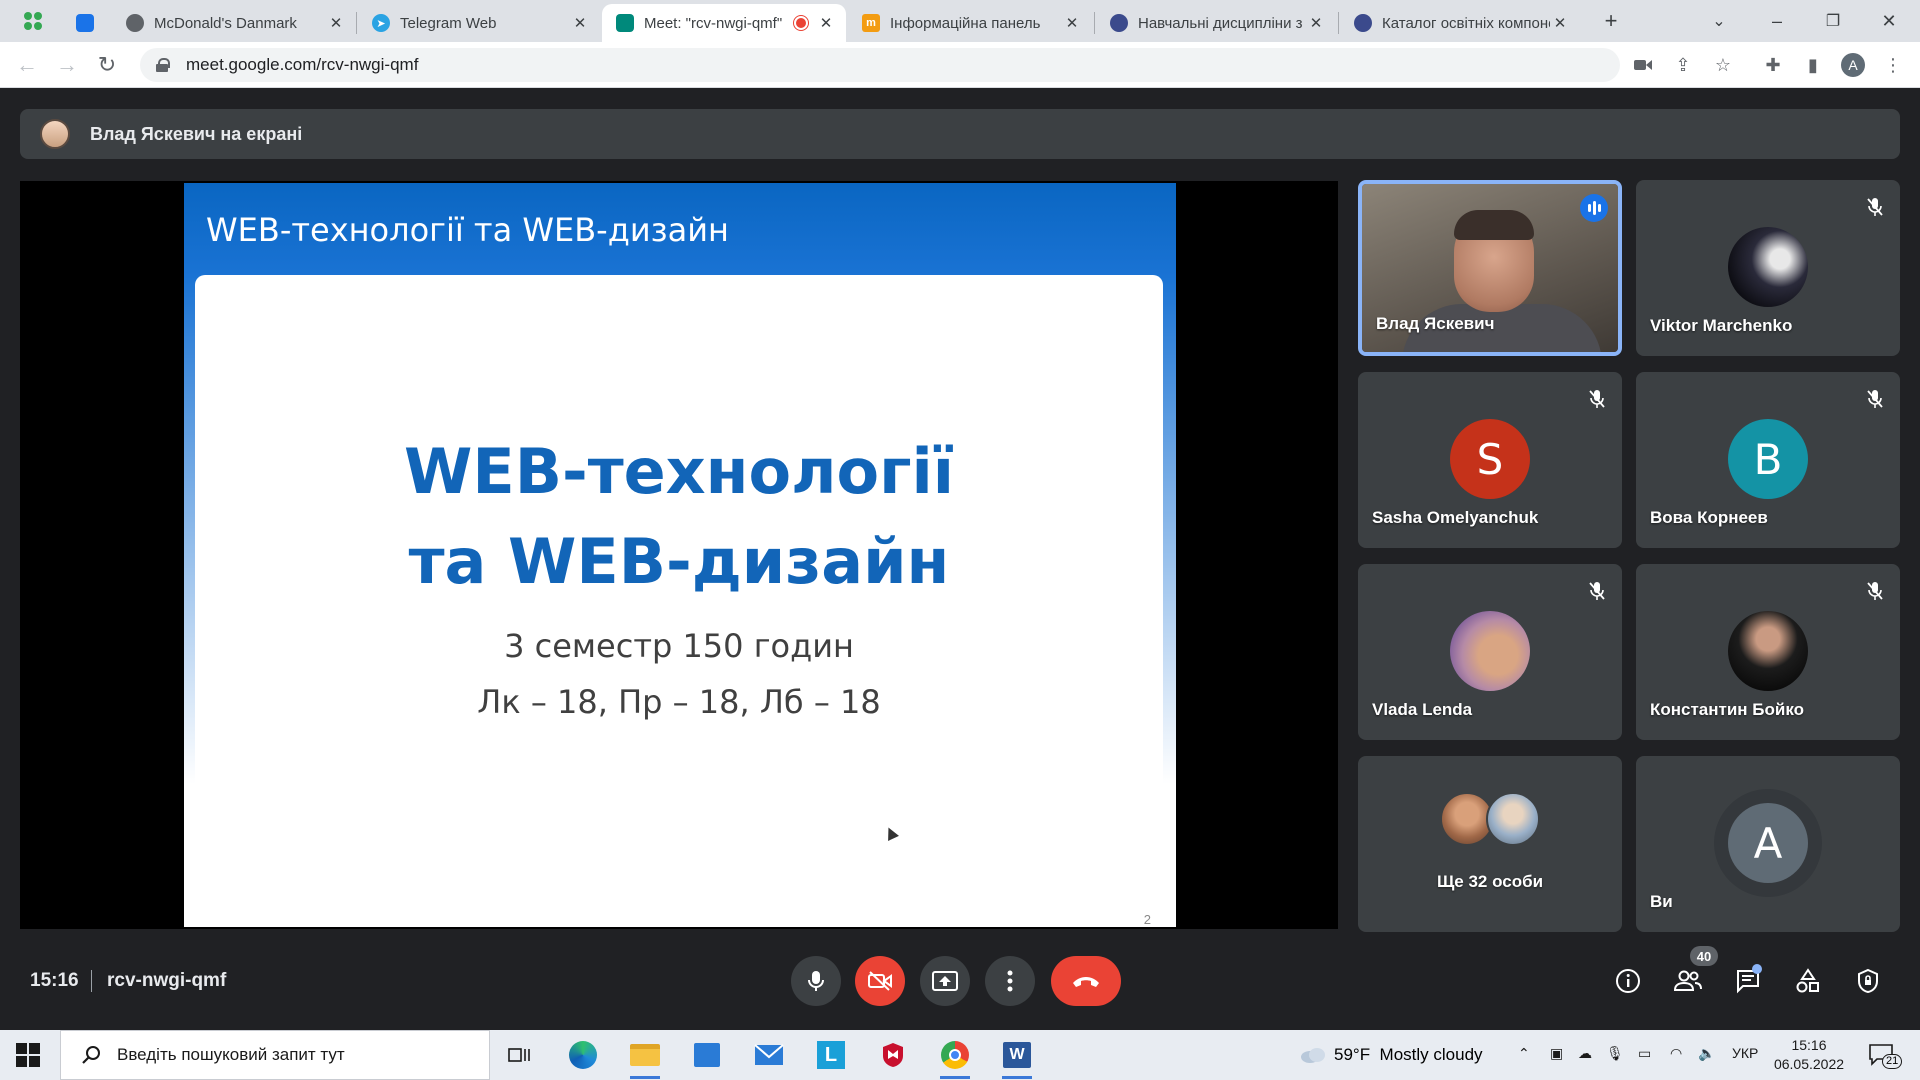 Image resolution: width=1920 pixels, height=1080 pixels. What do you see at coordinates (1723, 65) in the screenshot?
I see `bookmark-star-icon: ☆` at bounding box center [1723, 65].